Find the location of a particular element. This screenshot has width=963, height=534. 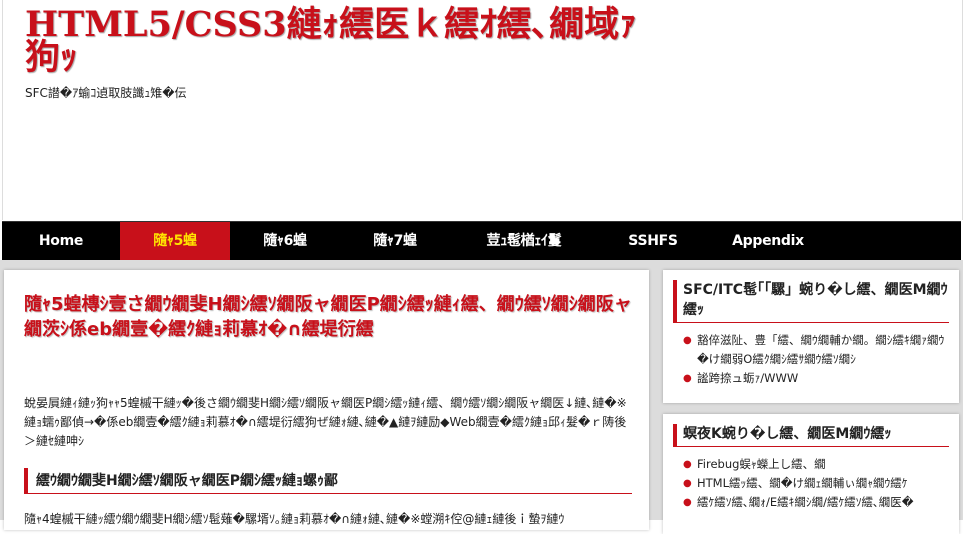

widget-link: ● HTML繧ｯ繧、繝�け繝ｪ繝輔ぃ繝ｬ繝ｳ繧ｹ is located at coordinates (815, 483).